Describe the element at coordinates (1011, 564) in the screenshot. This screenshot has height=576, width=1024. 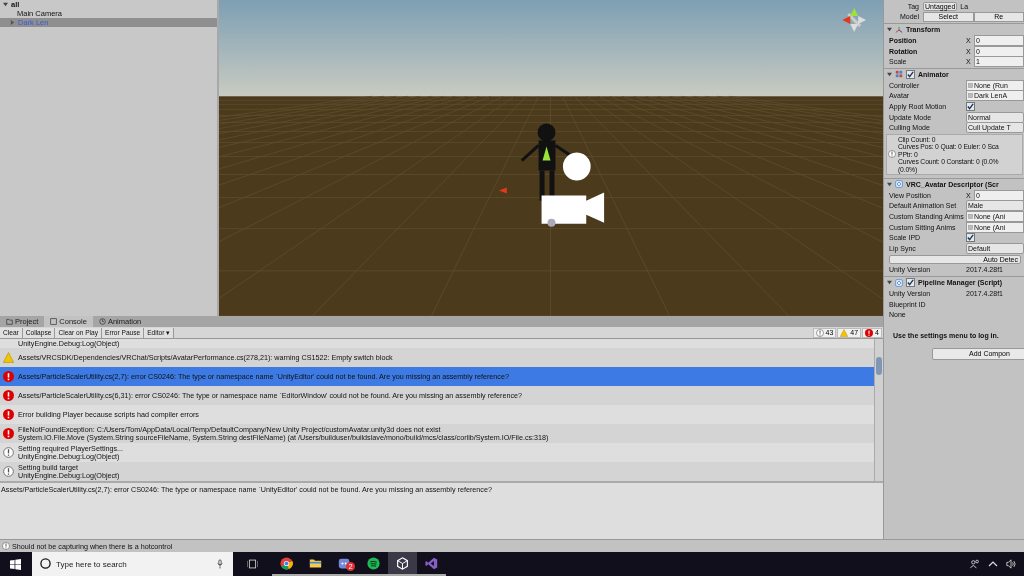
I see `speaker-icon` at that location.